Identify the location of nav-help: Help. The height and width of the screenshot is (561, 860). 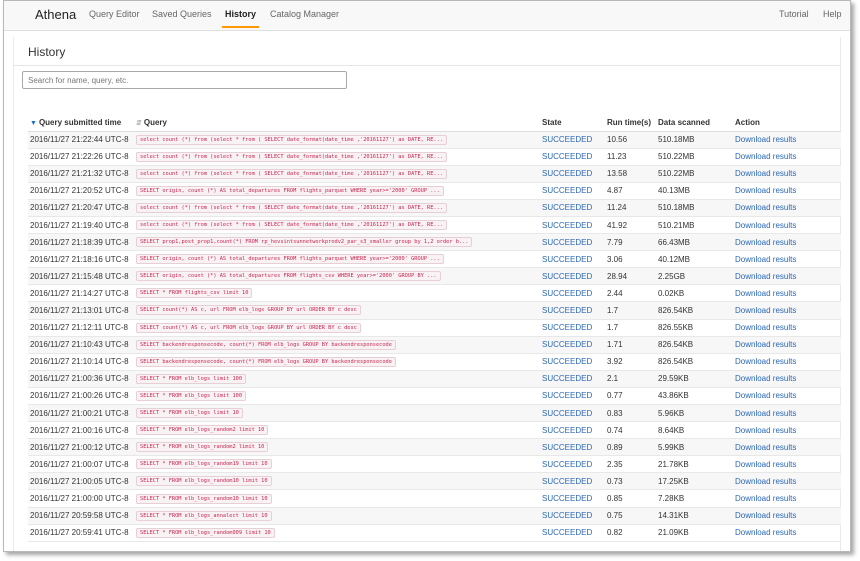
(832, 14).